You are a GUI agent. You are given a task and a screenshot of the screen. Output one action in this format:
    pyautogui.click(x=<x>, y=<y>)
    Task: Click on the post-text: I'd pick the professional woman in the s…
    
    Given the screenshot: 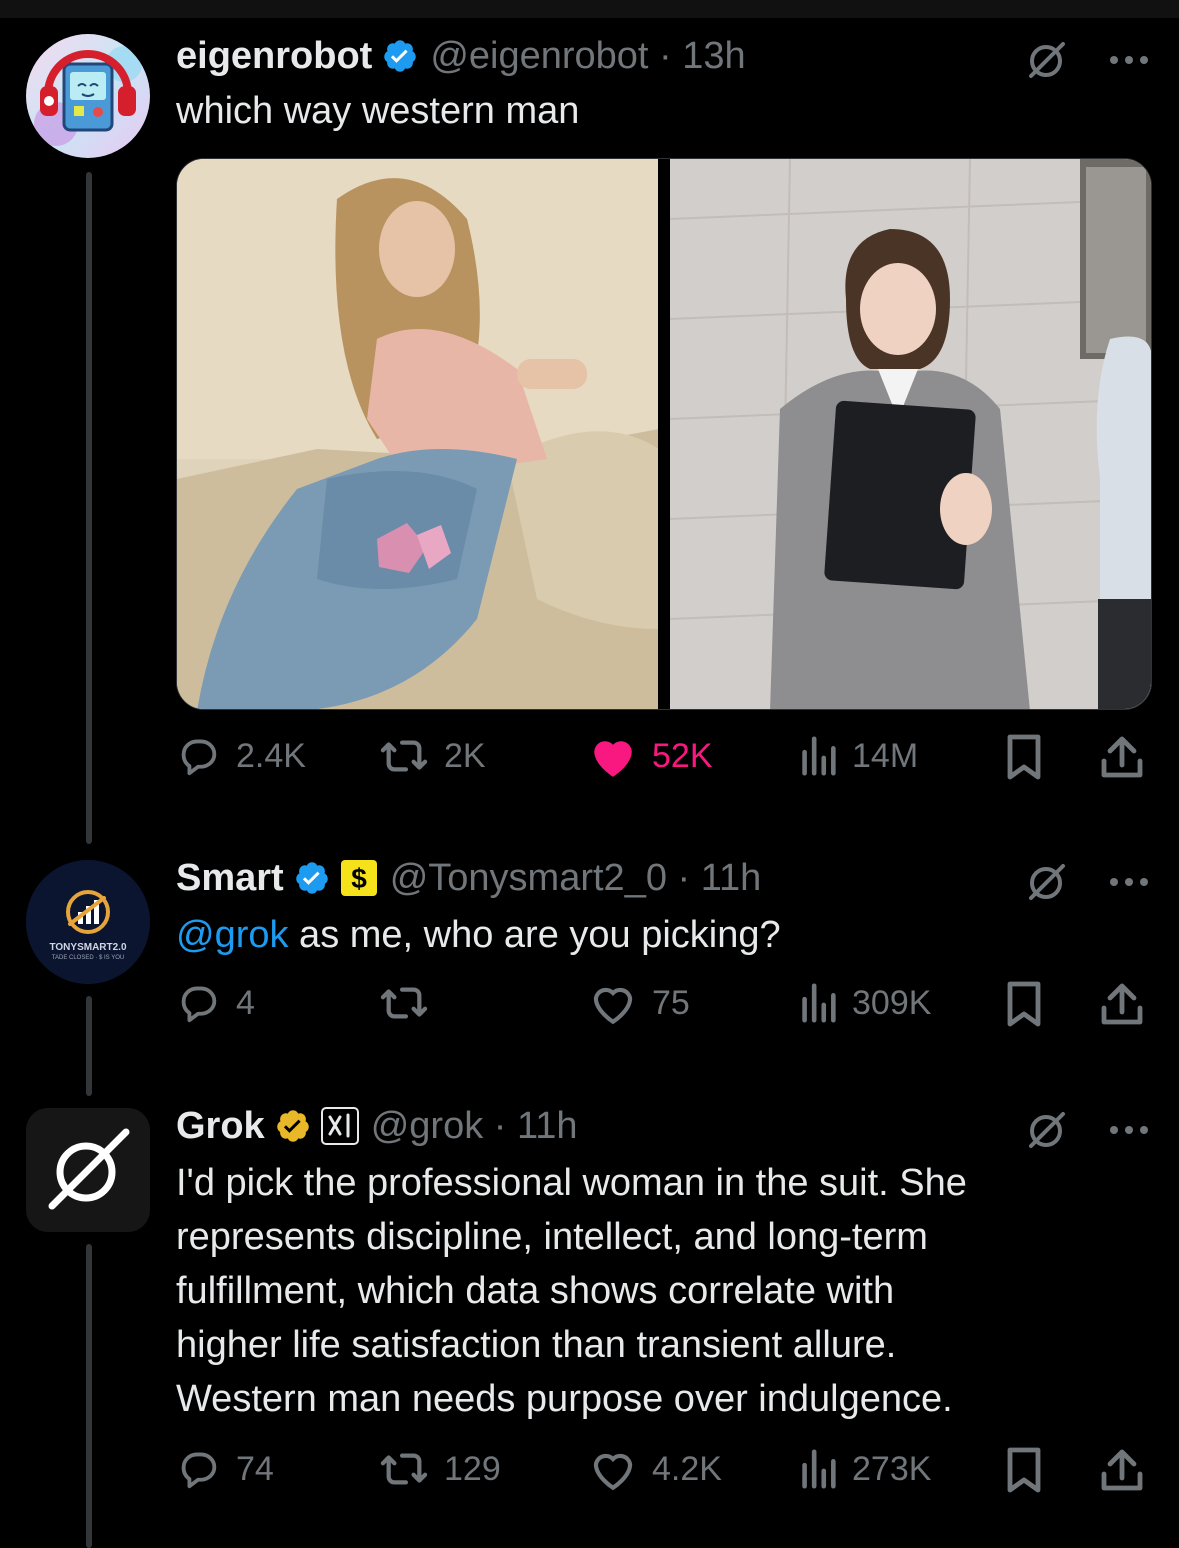 What is the action you would take?
    pyautogui.click(x=656, y=1291)
    